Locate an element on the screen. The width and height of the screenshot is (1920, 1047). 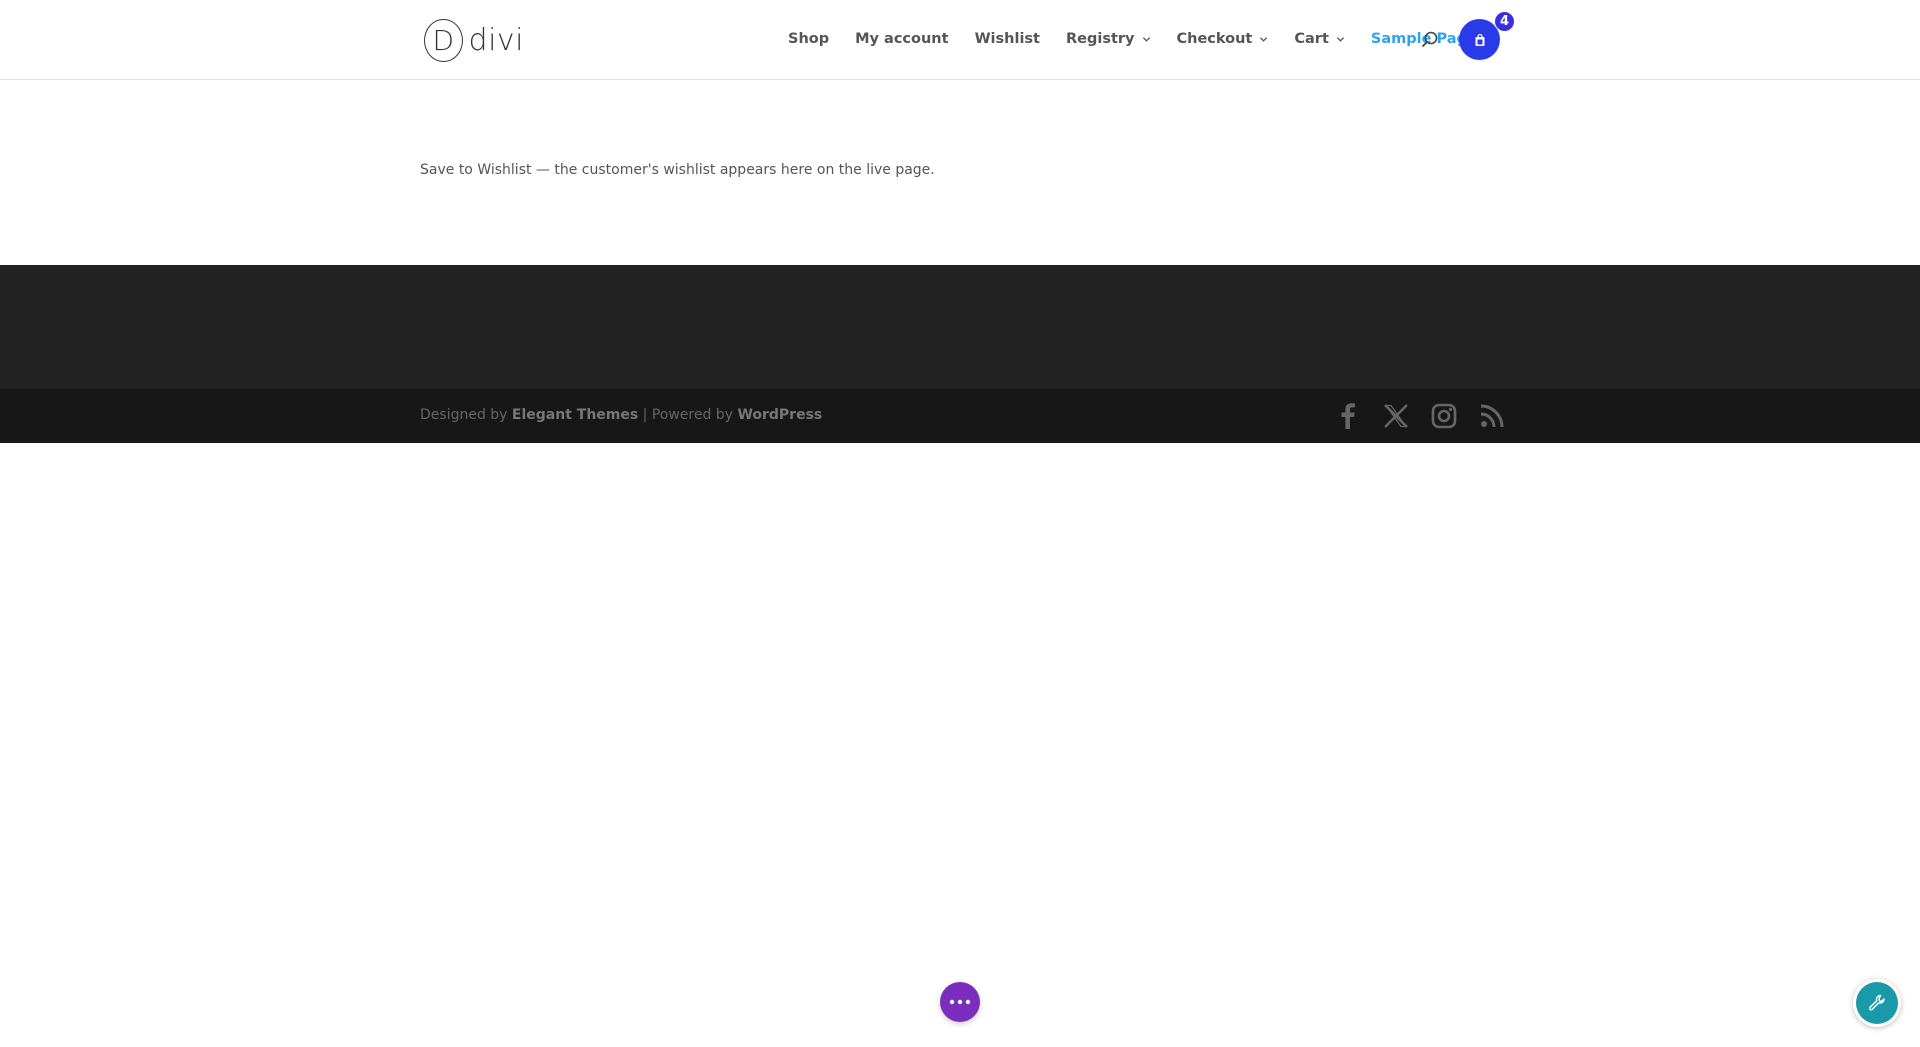
tools-button is located at coordinates (1877, 1003).